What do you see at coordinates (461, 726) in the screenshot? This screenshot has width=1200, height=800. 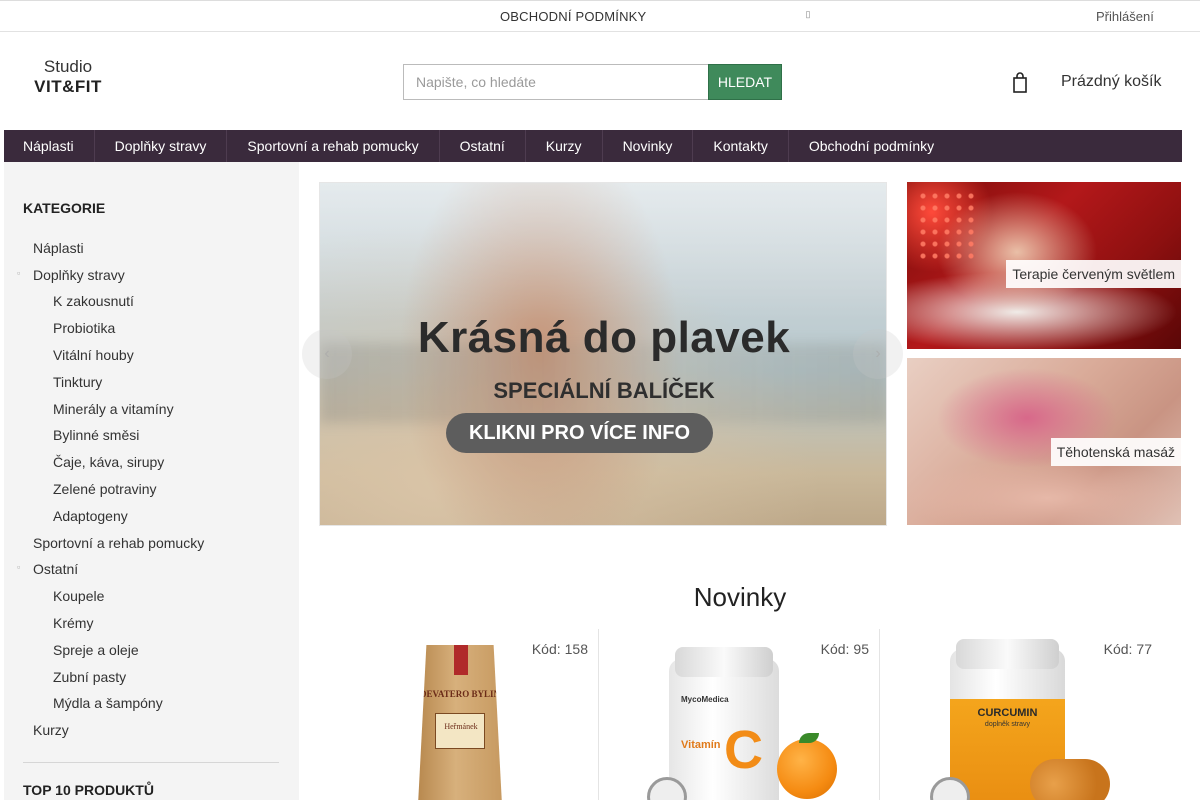 I see `product-label: Heřmánek` at bounding box center [461, 726].